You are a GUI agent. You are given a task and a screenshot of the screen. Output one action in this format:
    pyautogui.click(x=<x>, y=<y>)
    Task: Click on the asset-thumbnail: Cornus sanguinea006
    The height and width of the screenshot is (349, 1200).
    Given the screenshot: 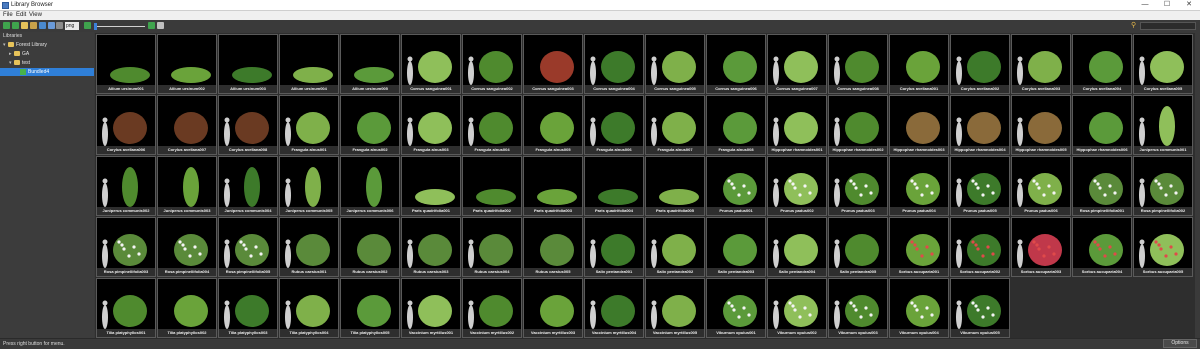 What is the action you would take?
    pyautogui.click(x=736, y=64)
    